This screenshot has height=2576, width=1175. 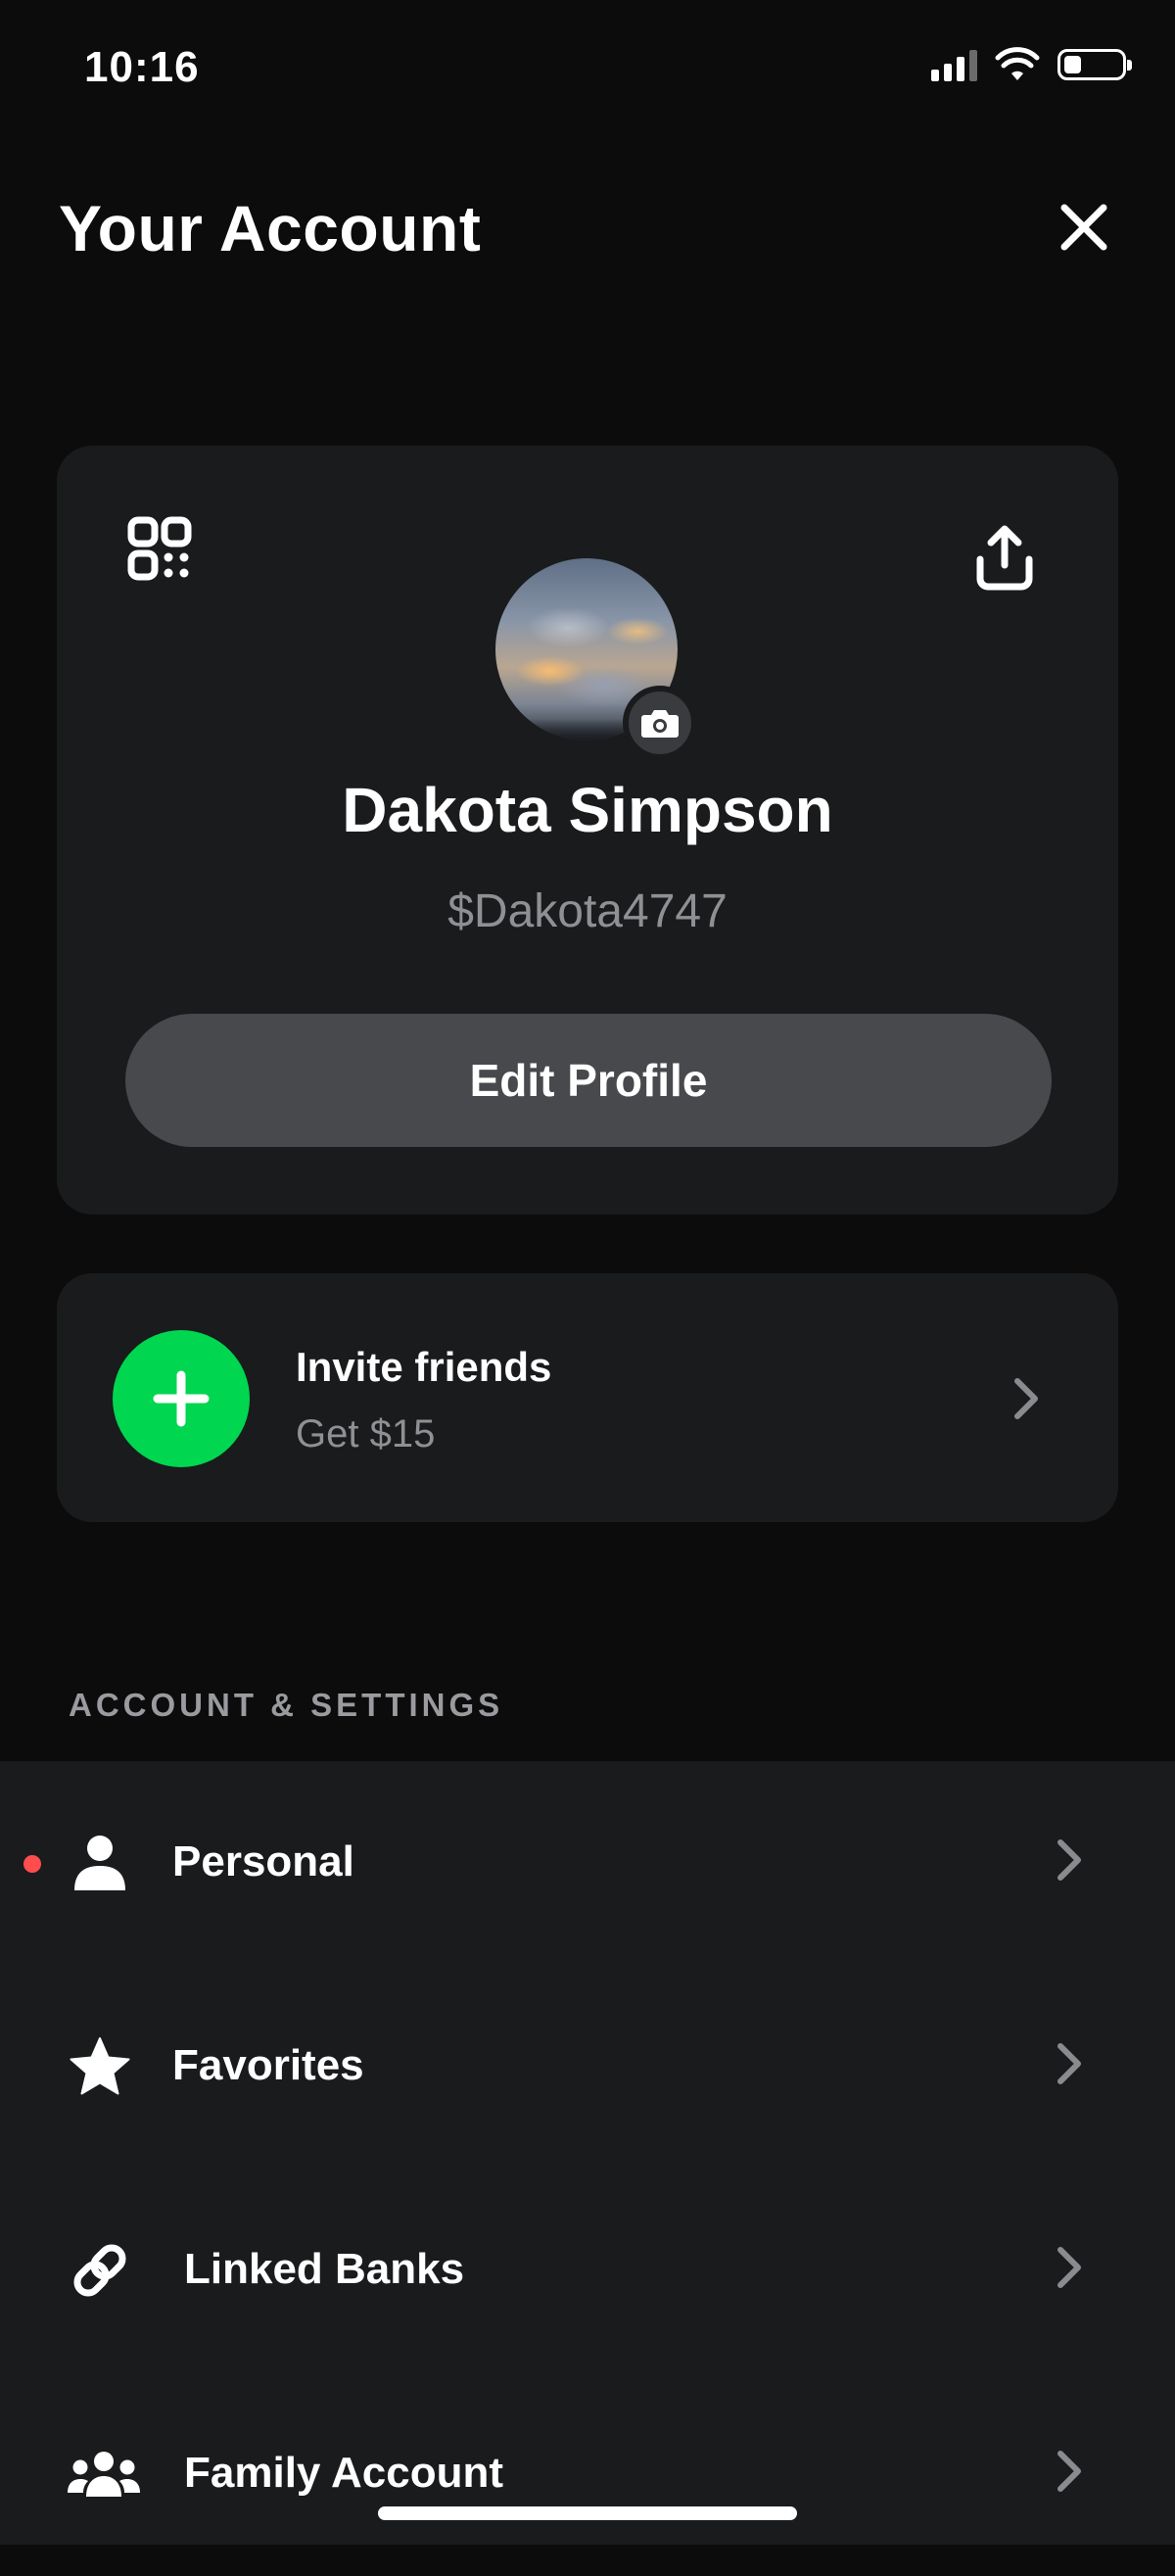 I want to click on family-icon, so click(x=104, y=2474).